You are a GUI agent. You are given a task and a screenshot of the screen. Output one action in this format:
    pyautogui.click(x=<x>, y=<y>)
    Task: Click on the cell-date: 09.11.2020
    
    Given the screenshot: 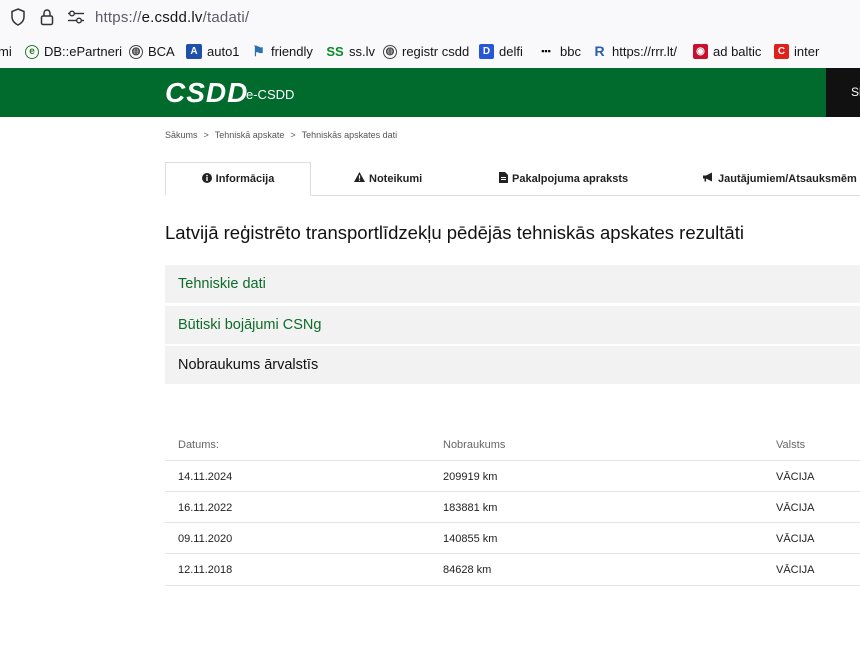 What is the action you would take?
    pyautogui.click(x=205, y=539)
    